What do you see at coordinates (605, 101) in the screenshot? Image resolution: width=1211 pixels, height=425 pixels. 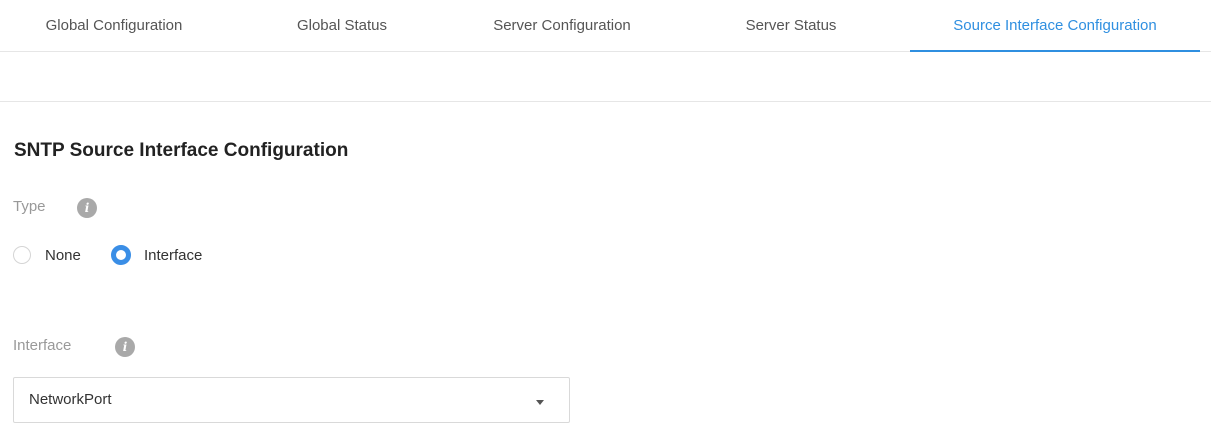 I see `divider` at bounding box center [605, 101].